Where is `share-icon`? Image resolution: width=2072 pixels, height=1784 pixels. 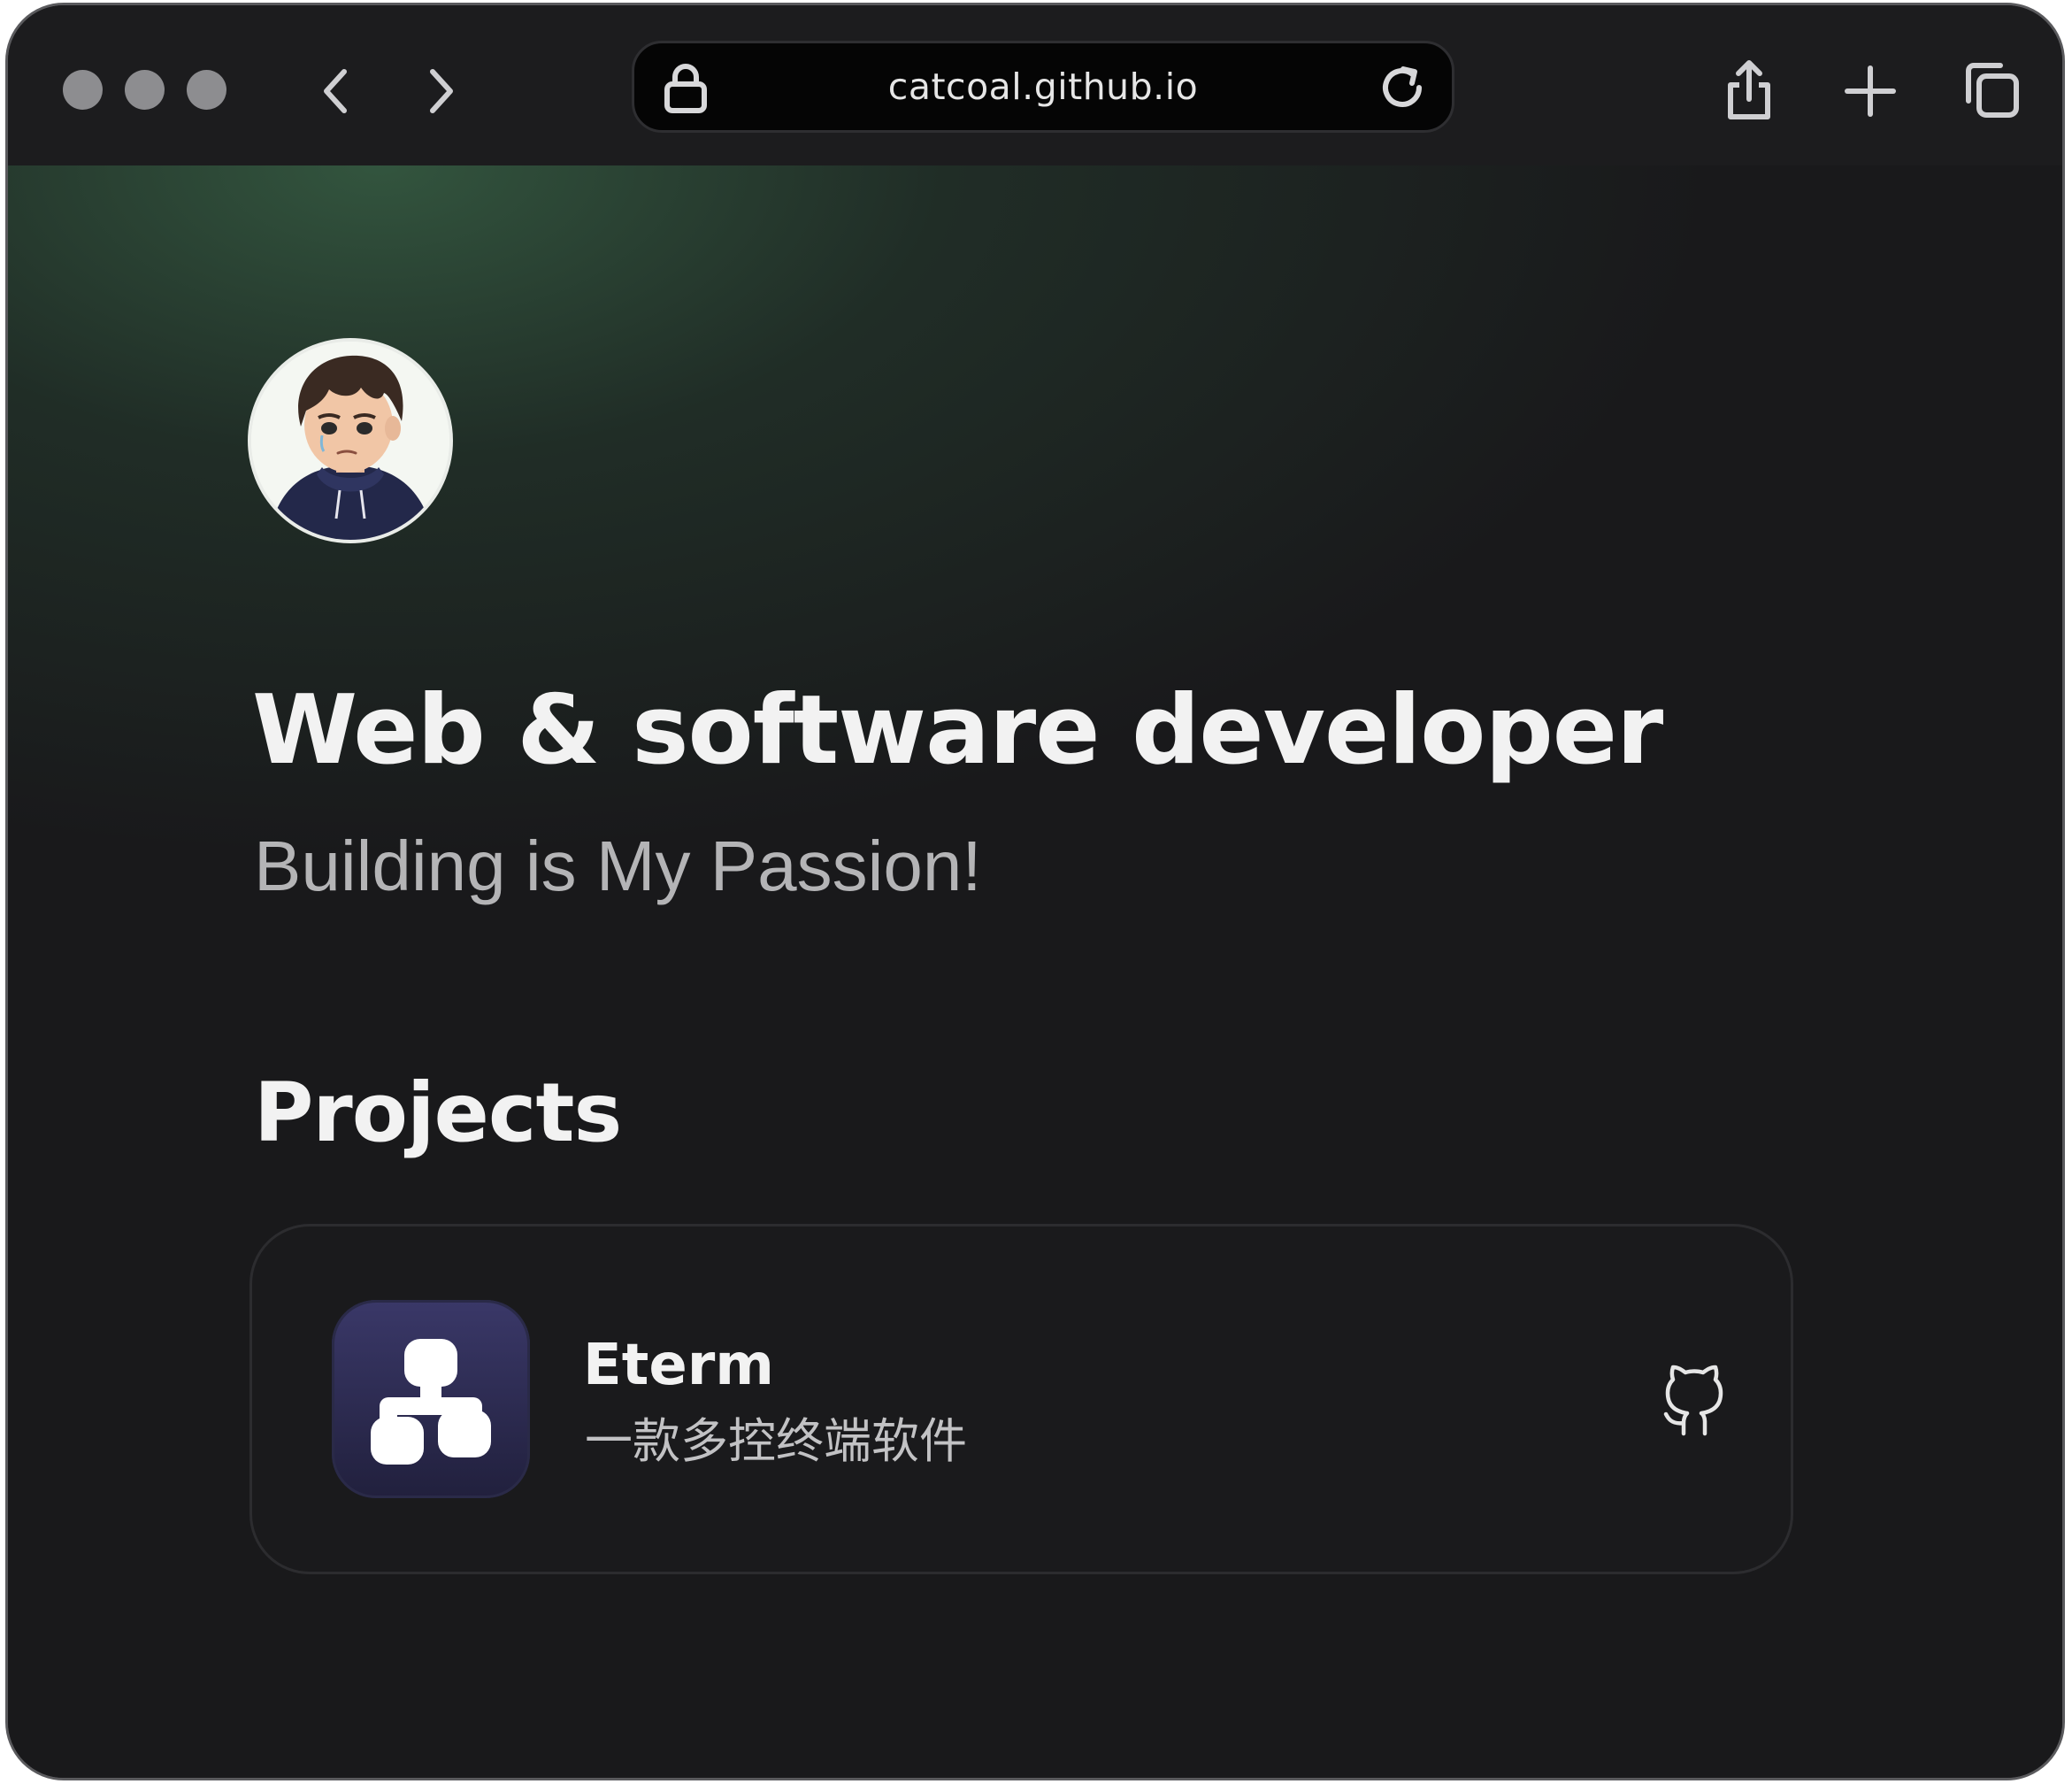 share-icon is located at coordinates (1749, 89).